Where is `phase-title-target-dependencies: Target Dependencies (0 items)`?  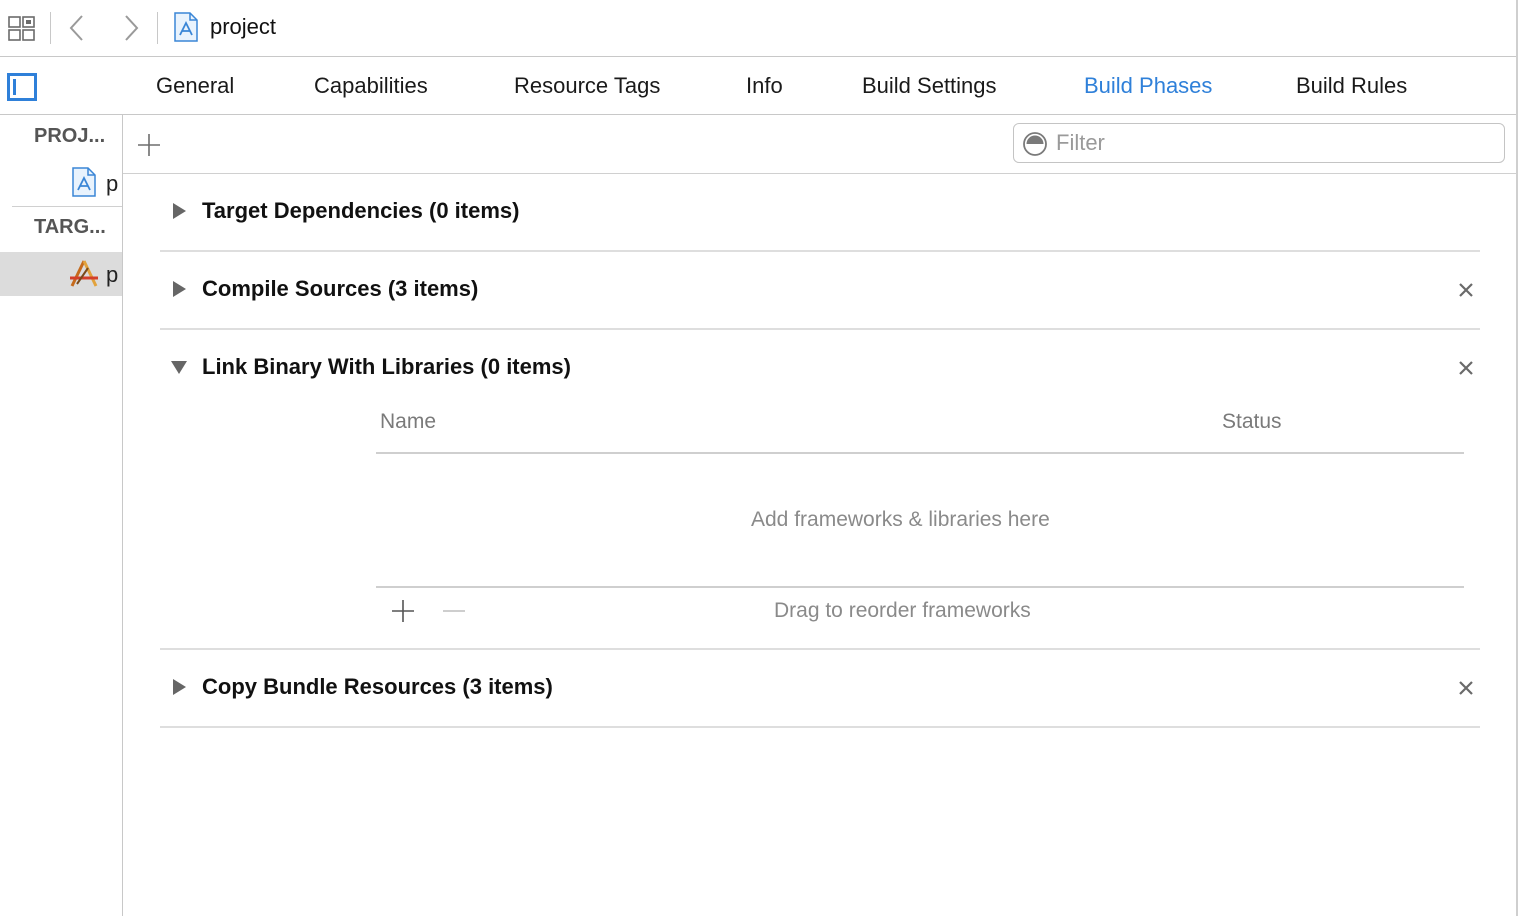 phase-title-target-dependencies: Target Dependencies (0 items) is located at coordinates (360, 211).